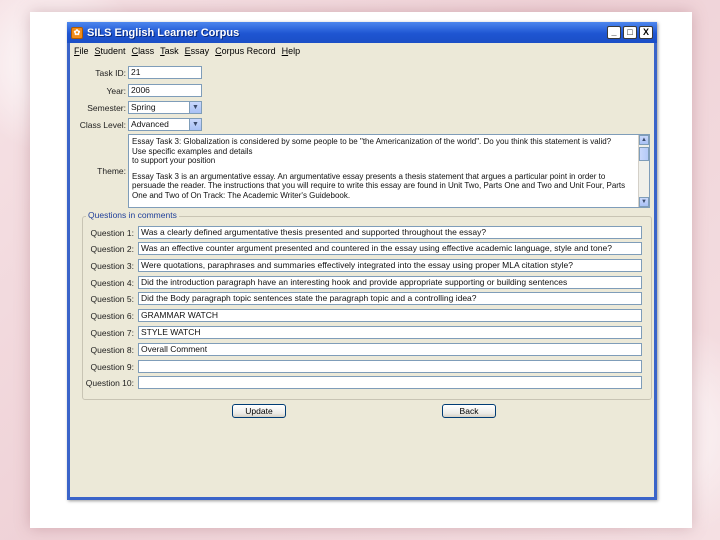 The width and height of the screenshot is (720, 540). I want to click on update-button: Update, so click(259, 411).